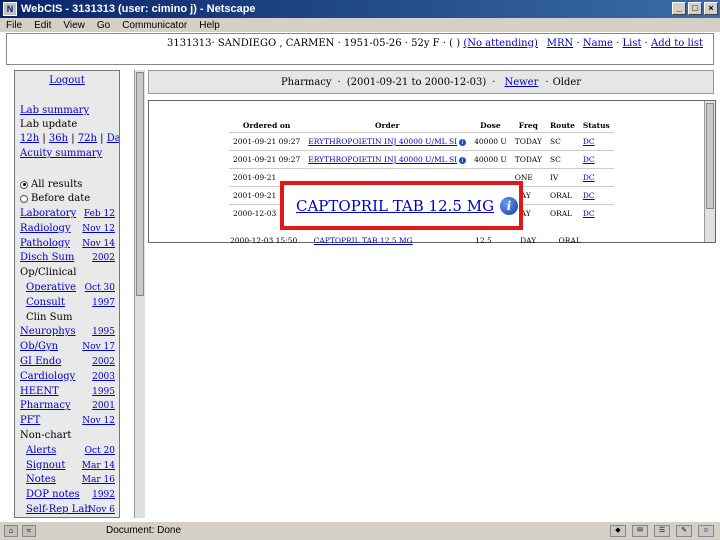 The height and width of the screenshot is (540, 720). I want to click on nav-item: Consult, so click(45, 302).